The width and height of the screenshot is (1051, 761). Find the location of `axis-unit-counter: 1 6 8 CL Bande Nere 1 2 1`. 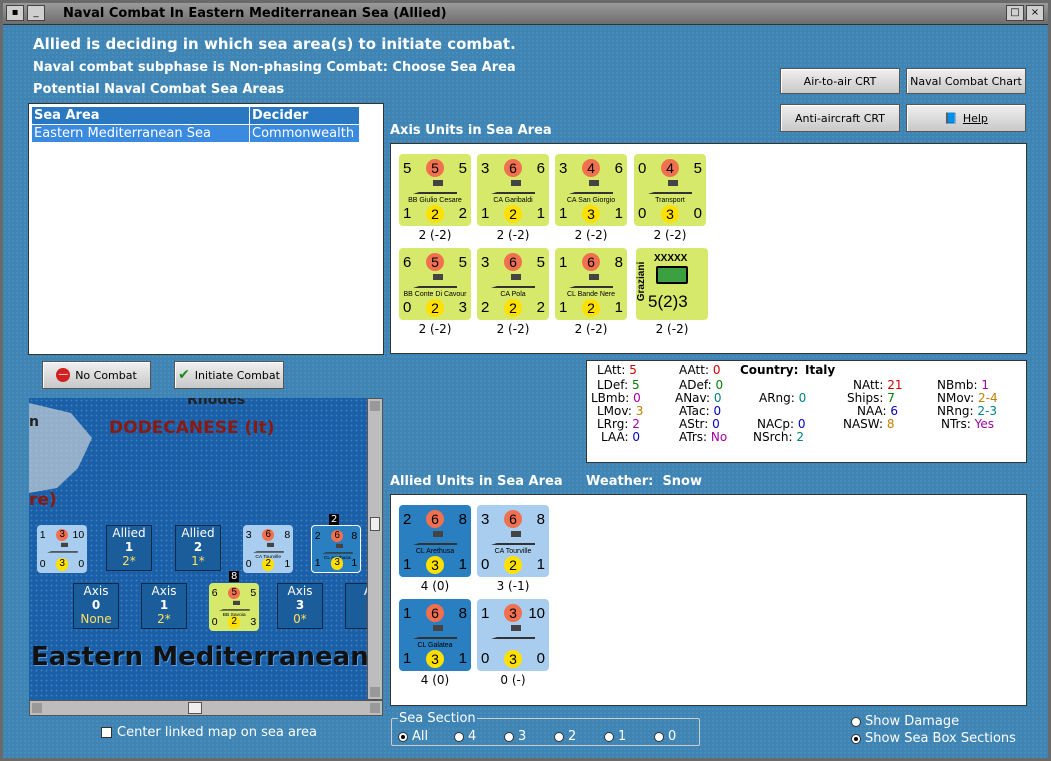

axis-unit-counter: 1 6 8 CL Bande Nere 1 2 1 is located at coordinates (591, 284).